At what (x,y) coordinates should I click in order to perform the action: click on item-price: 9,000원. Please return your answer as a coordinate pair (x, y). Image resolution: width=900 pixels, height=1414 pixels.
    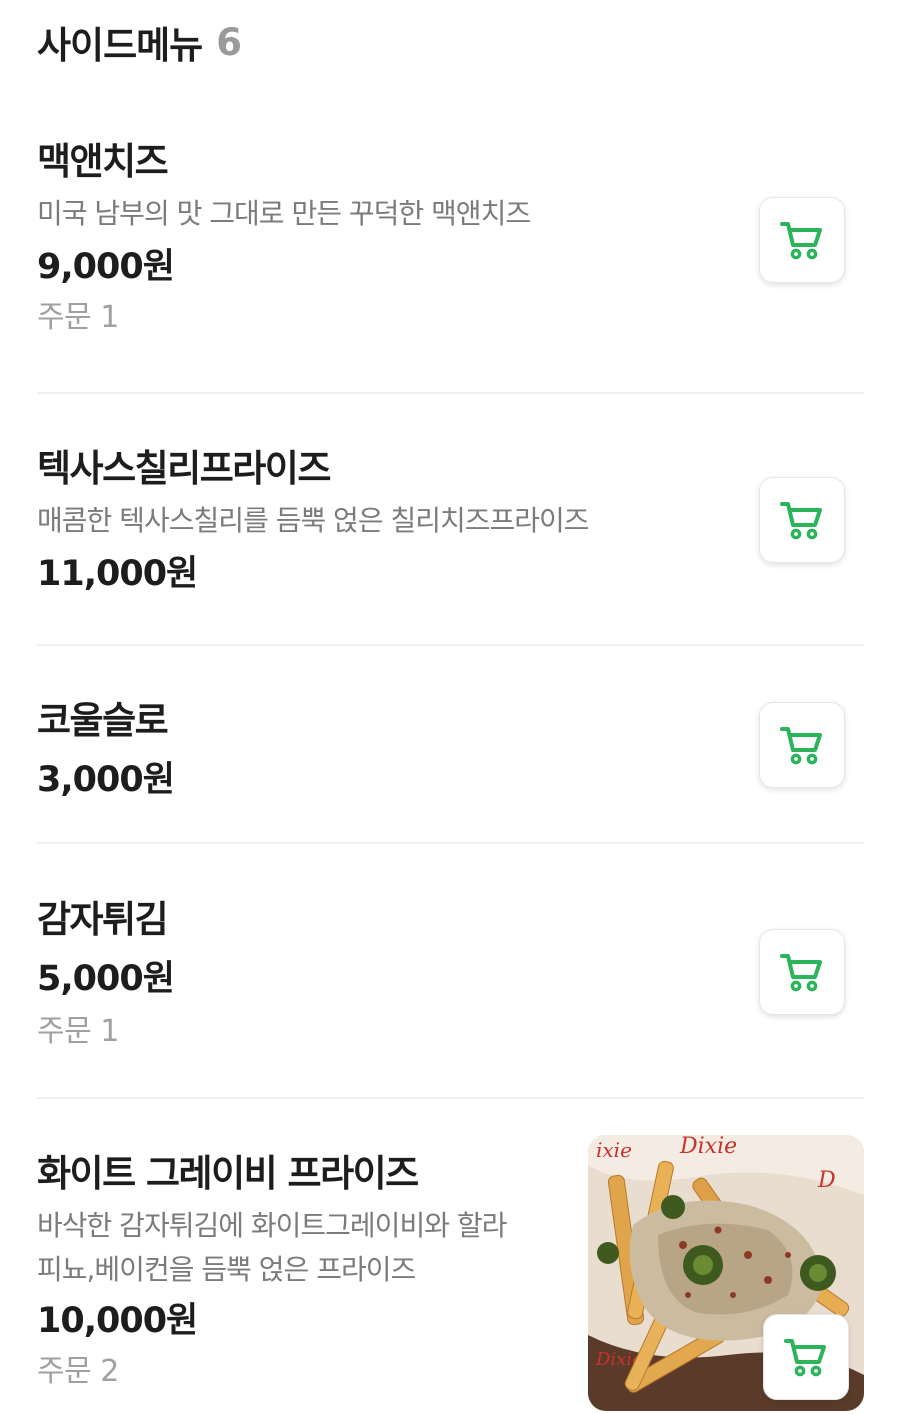
    Looking at the image, I should click on (106, 267).